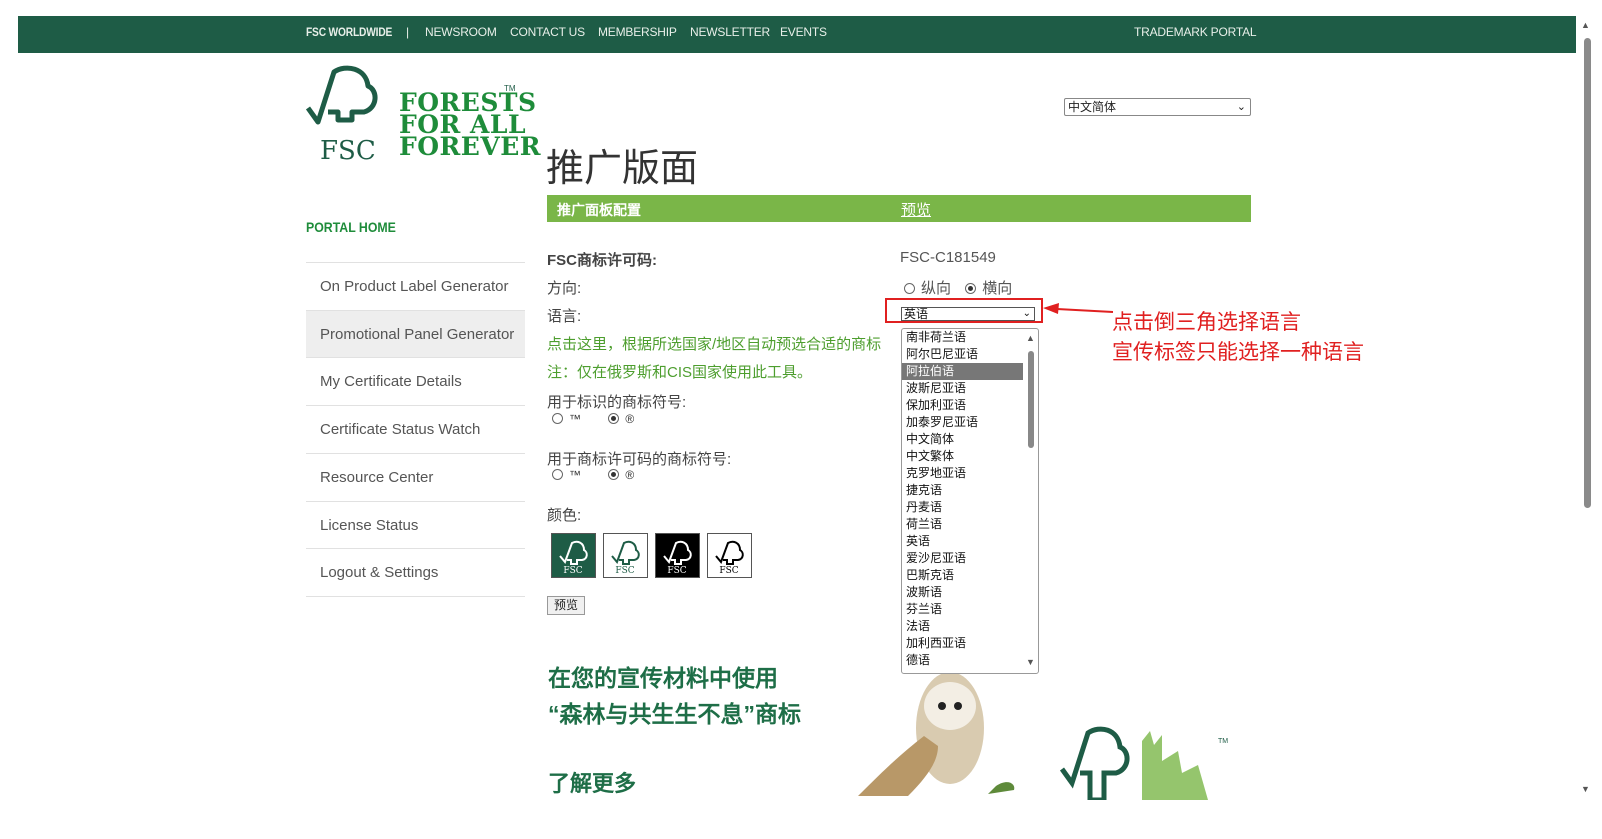 The height and width of the screenshot is (839, 1602). Describe the element at coordinates (599, 210) in the screenshot. I see `config-tab-label: 推广面板配置` at that location.